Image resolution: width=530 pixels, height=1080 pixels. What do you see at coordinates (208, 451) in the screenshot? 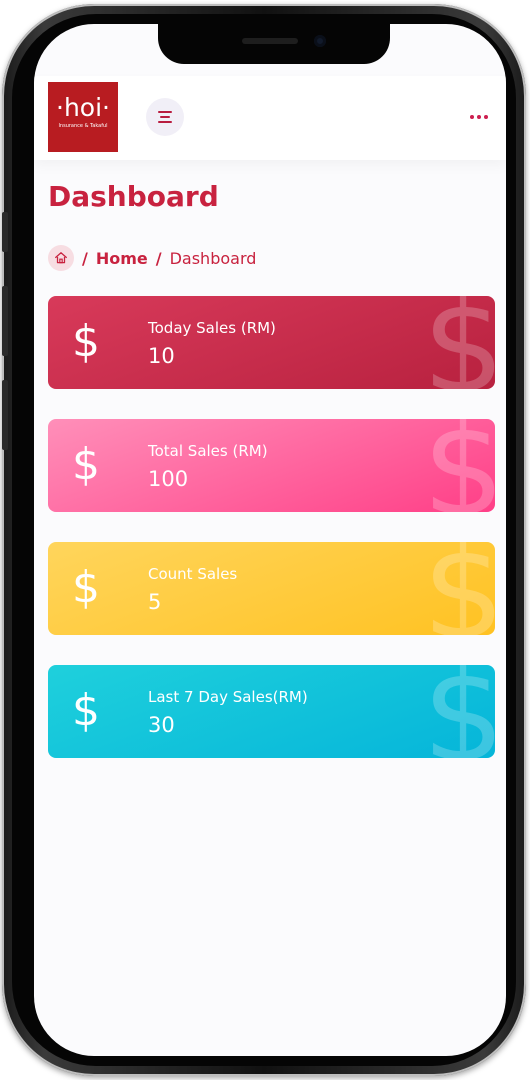
I see `stat-label: Total Sales (RM)` at bounding box center [208, 451].